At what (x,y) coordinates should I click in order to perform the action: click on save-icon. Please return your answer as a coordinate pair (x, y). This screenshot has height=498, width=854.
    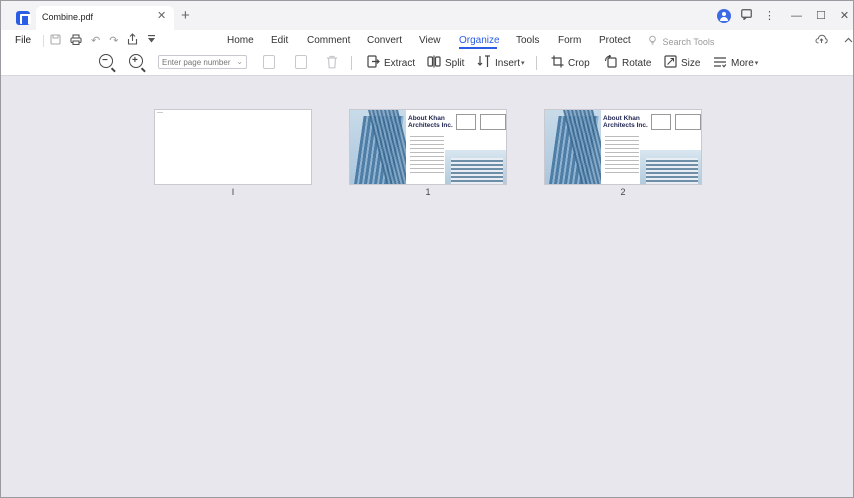
    Looking at the image, I should click on (55, 41).